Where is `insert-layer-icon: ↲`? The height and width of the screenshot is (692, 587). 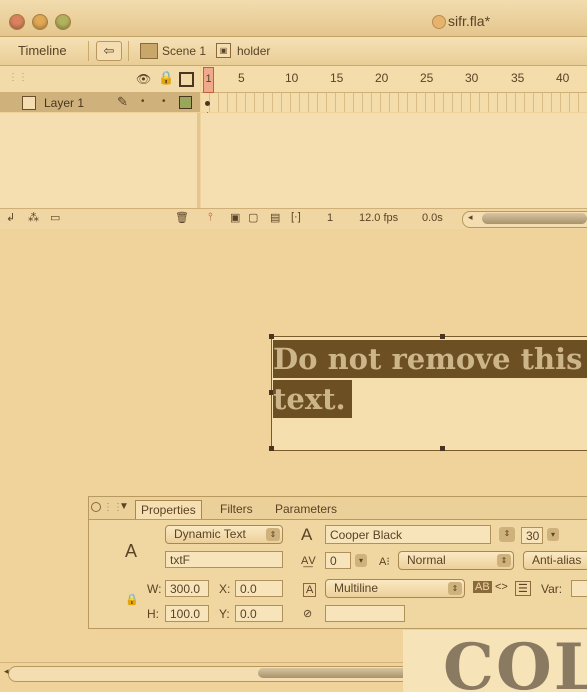 insert-layer-icon: ↲ is located at coordinates (10, 217).